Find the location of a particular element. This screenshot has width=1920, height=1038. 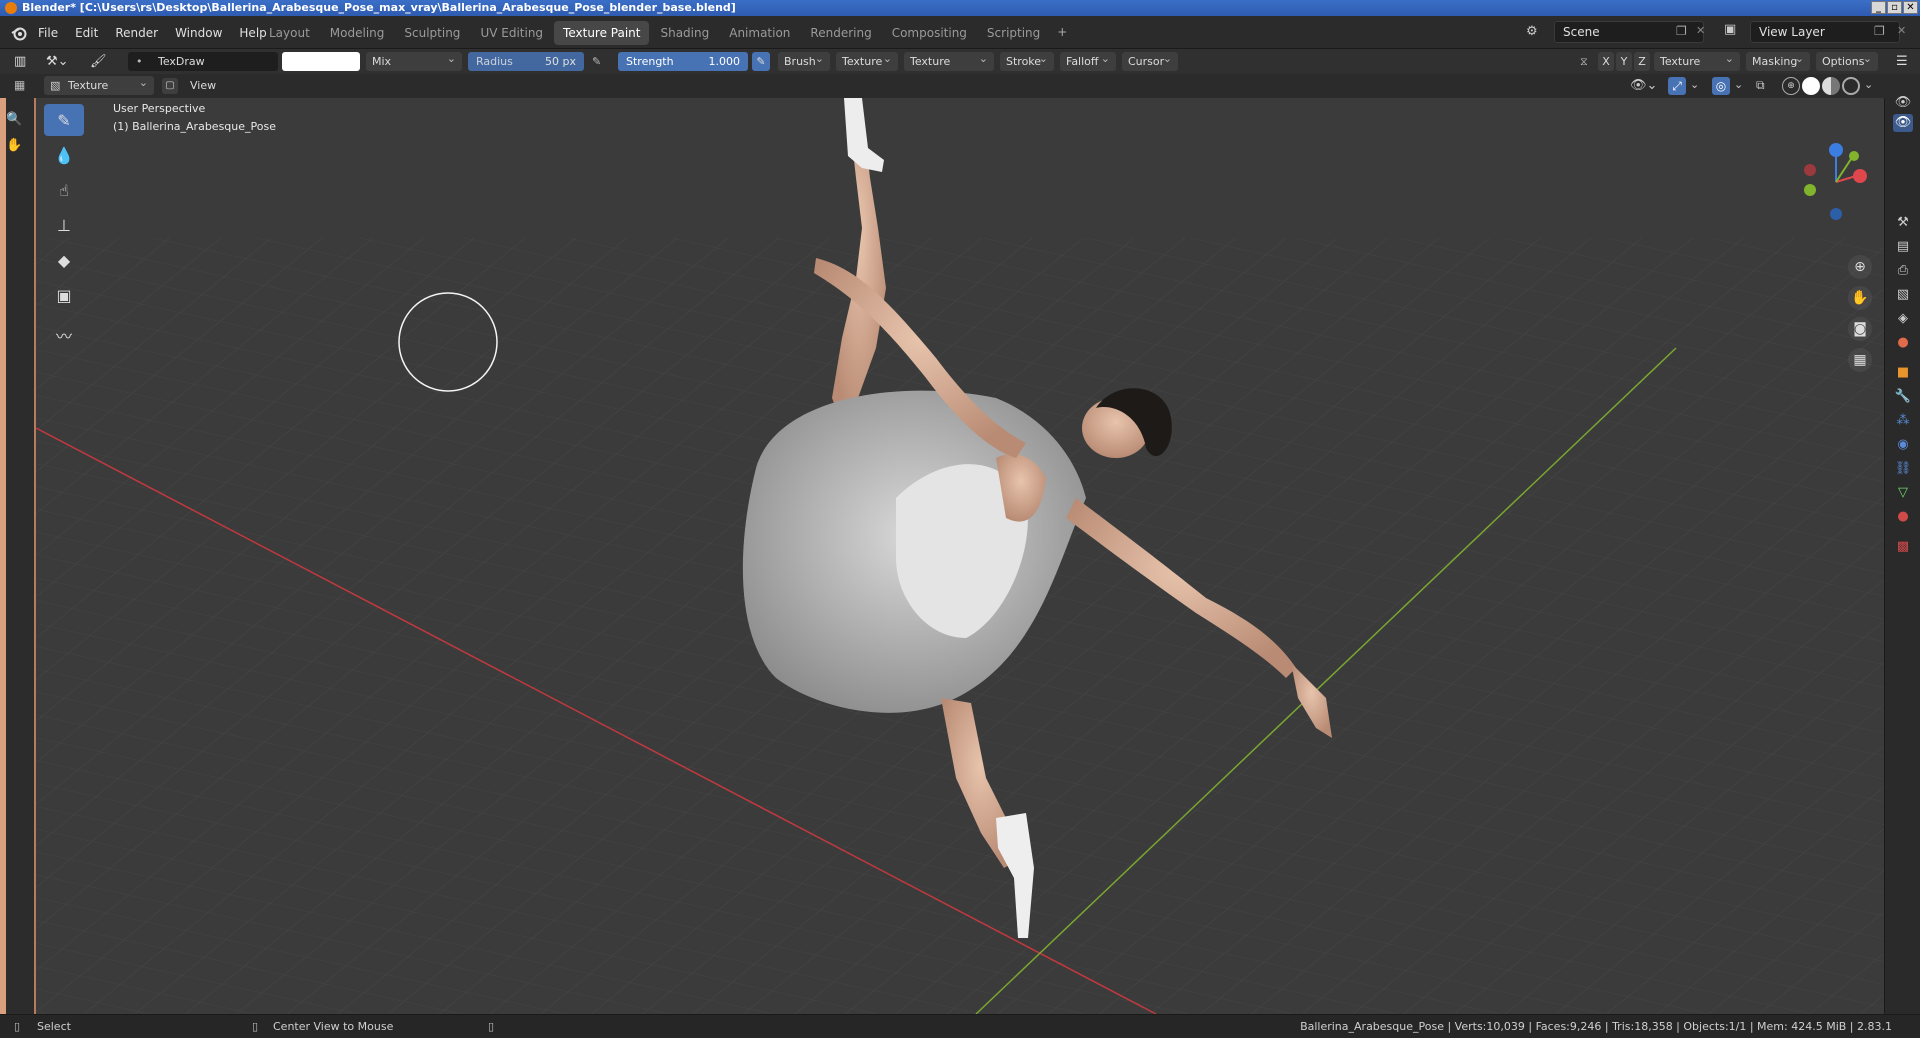

modifier-properties-icon: 🔧 is located at coordinates (1903, 397).